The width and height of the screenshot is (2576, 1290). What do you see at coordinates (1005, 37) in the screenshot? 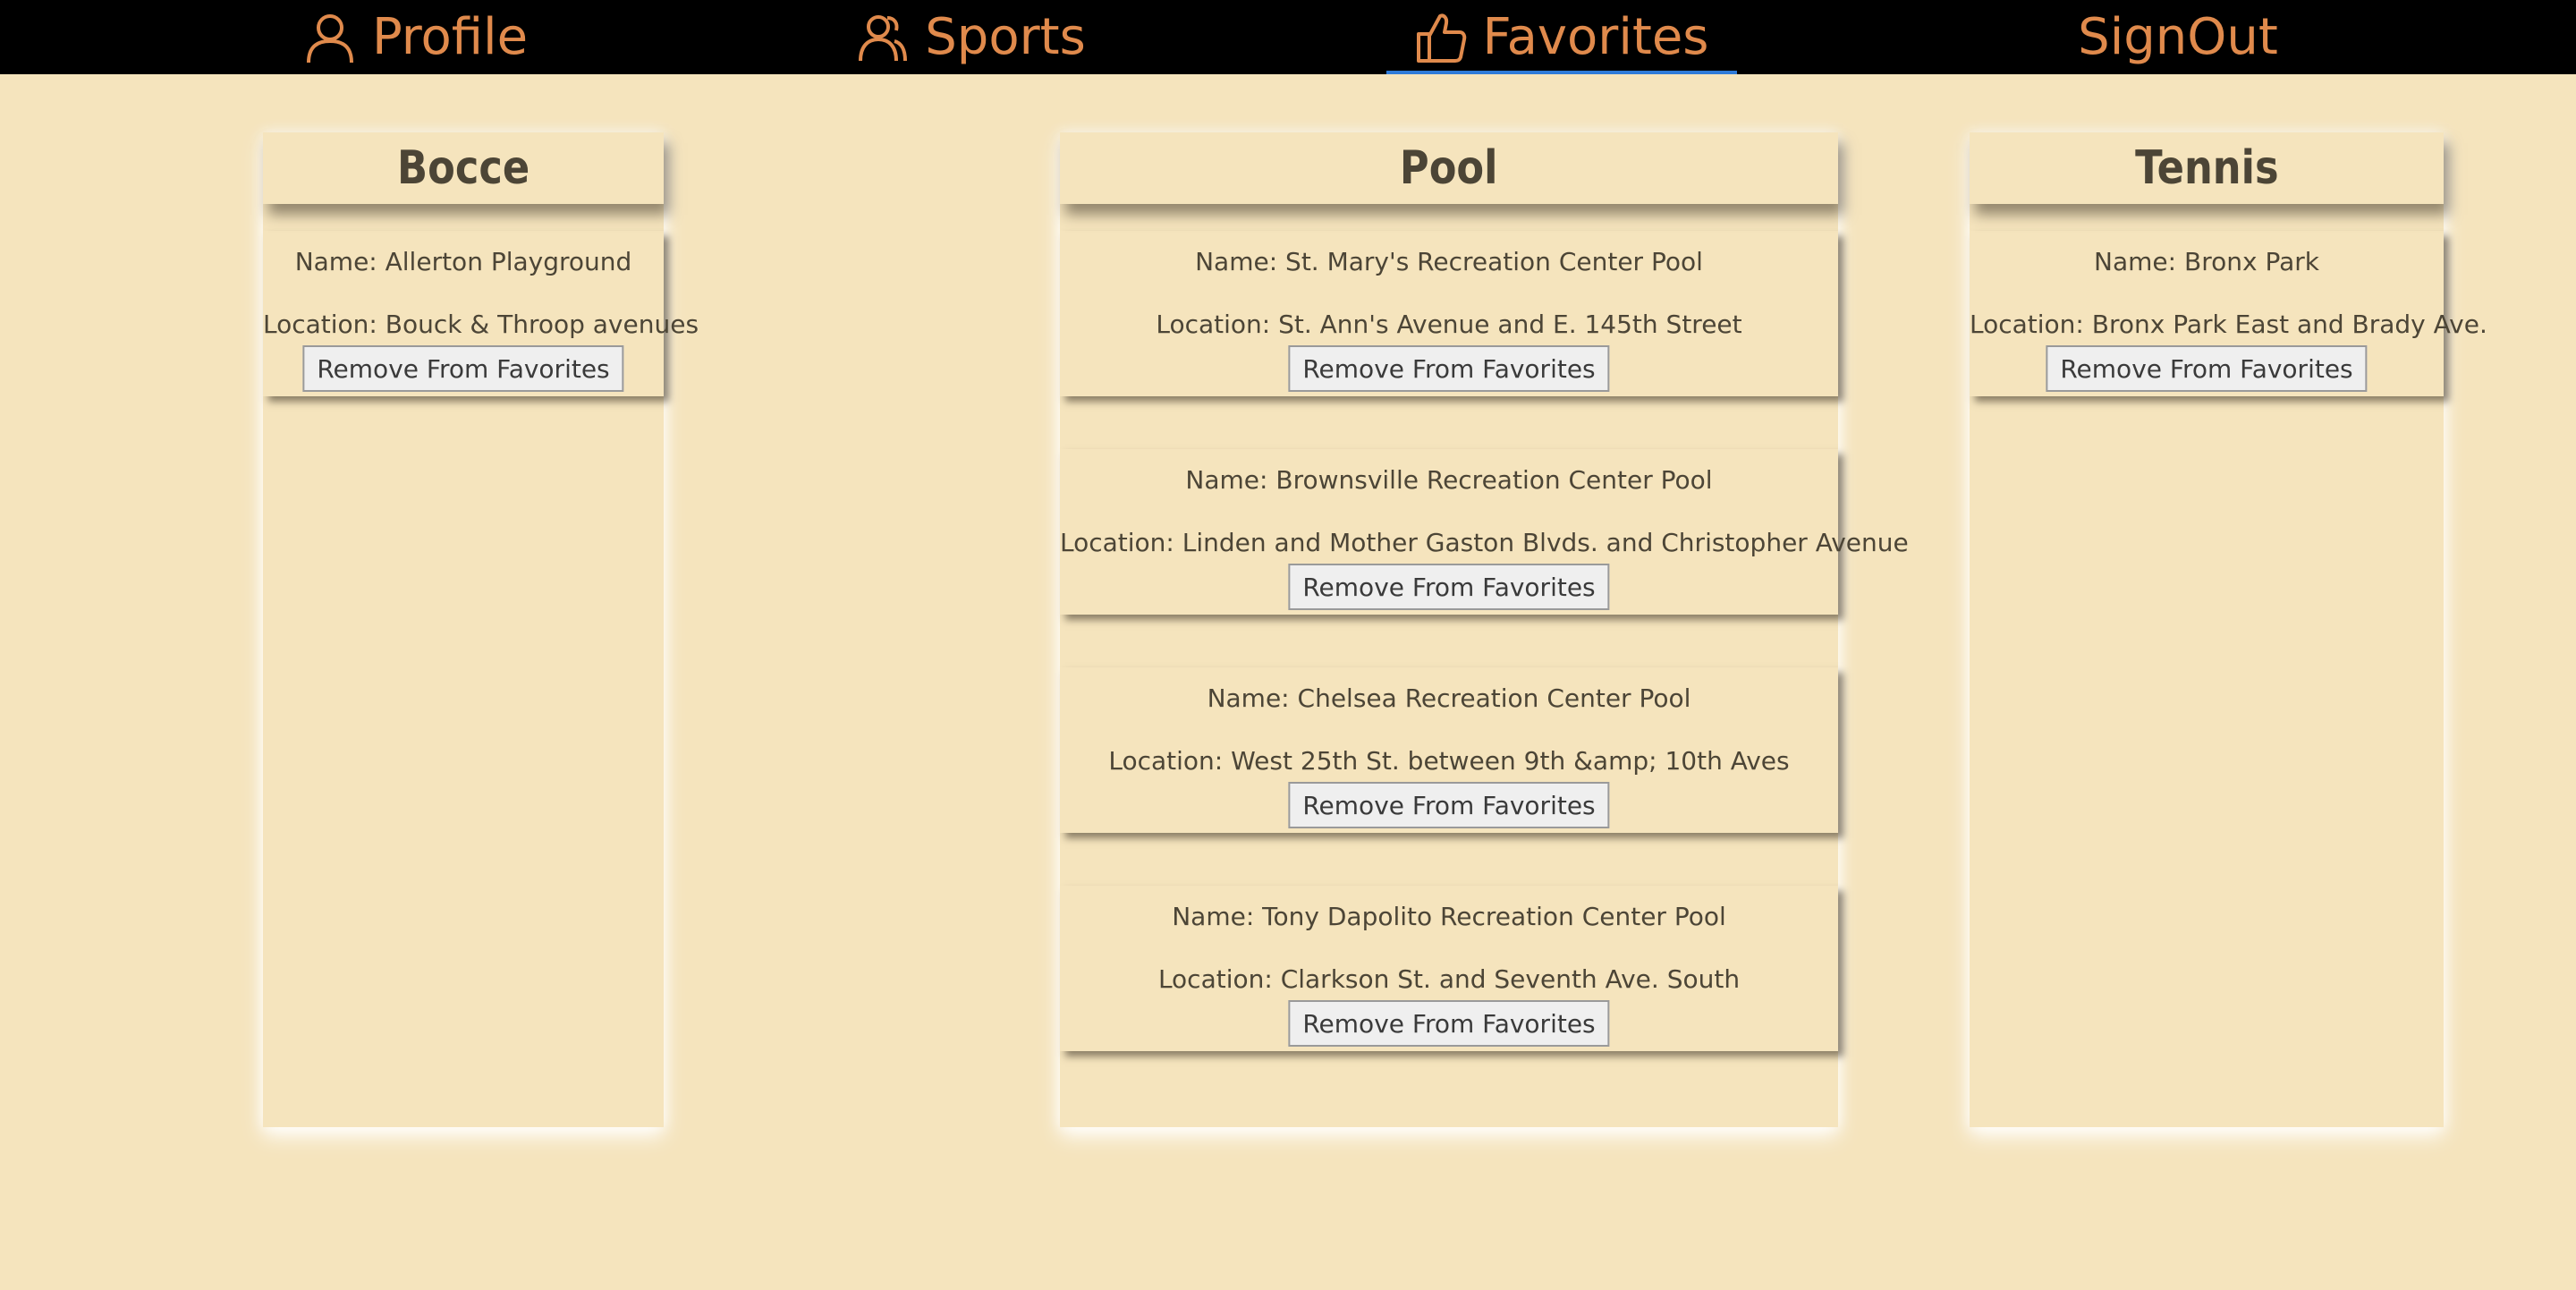
I see `nav-sports-label: Sports` at bounding box center [1005, 37].